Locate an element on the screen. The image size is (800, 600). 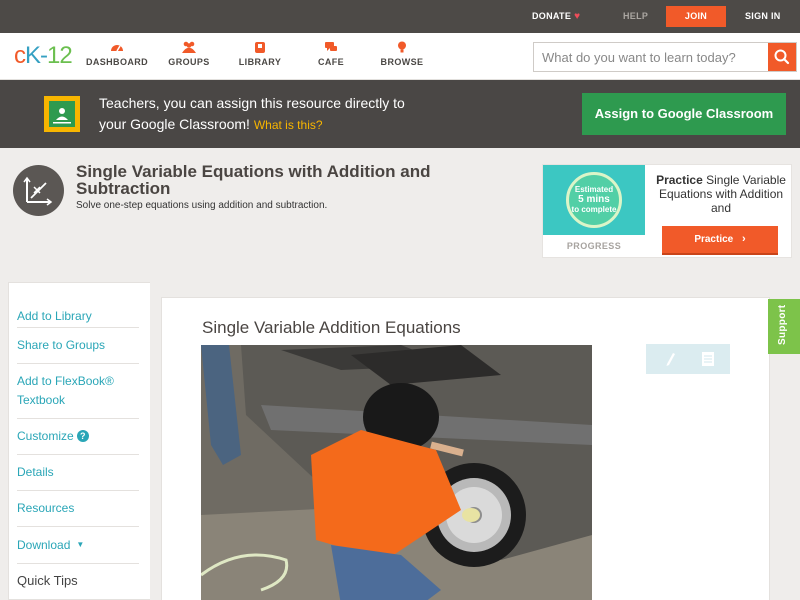
search-box is located at coordinates (665, 57).